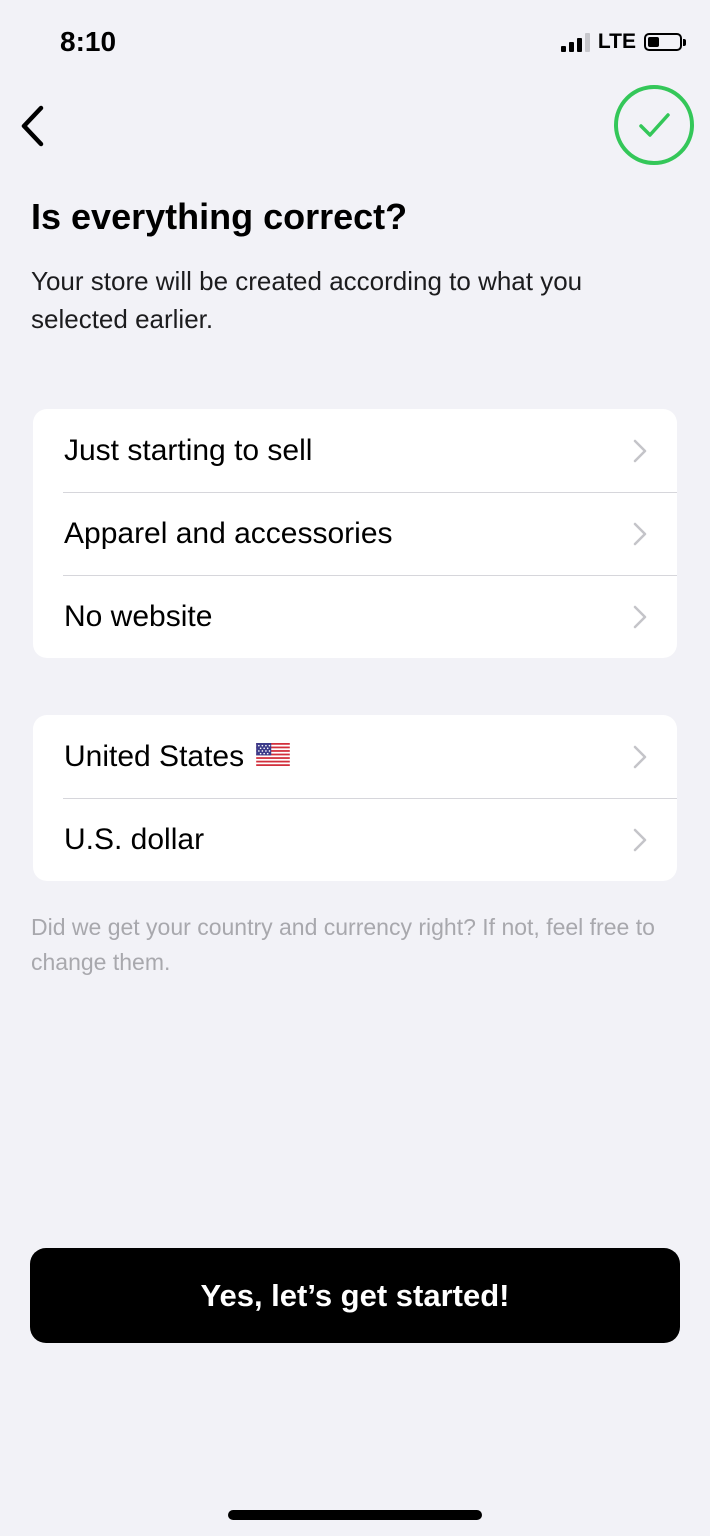 This screenshot has height=1536, width=710. What do you see at coordinates (616, 41) in the screenshot?
I see `network-type: LTE` at bounding box center [616, 41].